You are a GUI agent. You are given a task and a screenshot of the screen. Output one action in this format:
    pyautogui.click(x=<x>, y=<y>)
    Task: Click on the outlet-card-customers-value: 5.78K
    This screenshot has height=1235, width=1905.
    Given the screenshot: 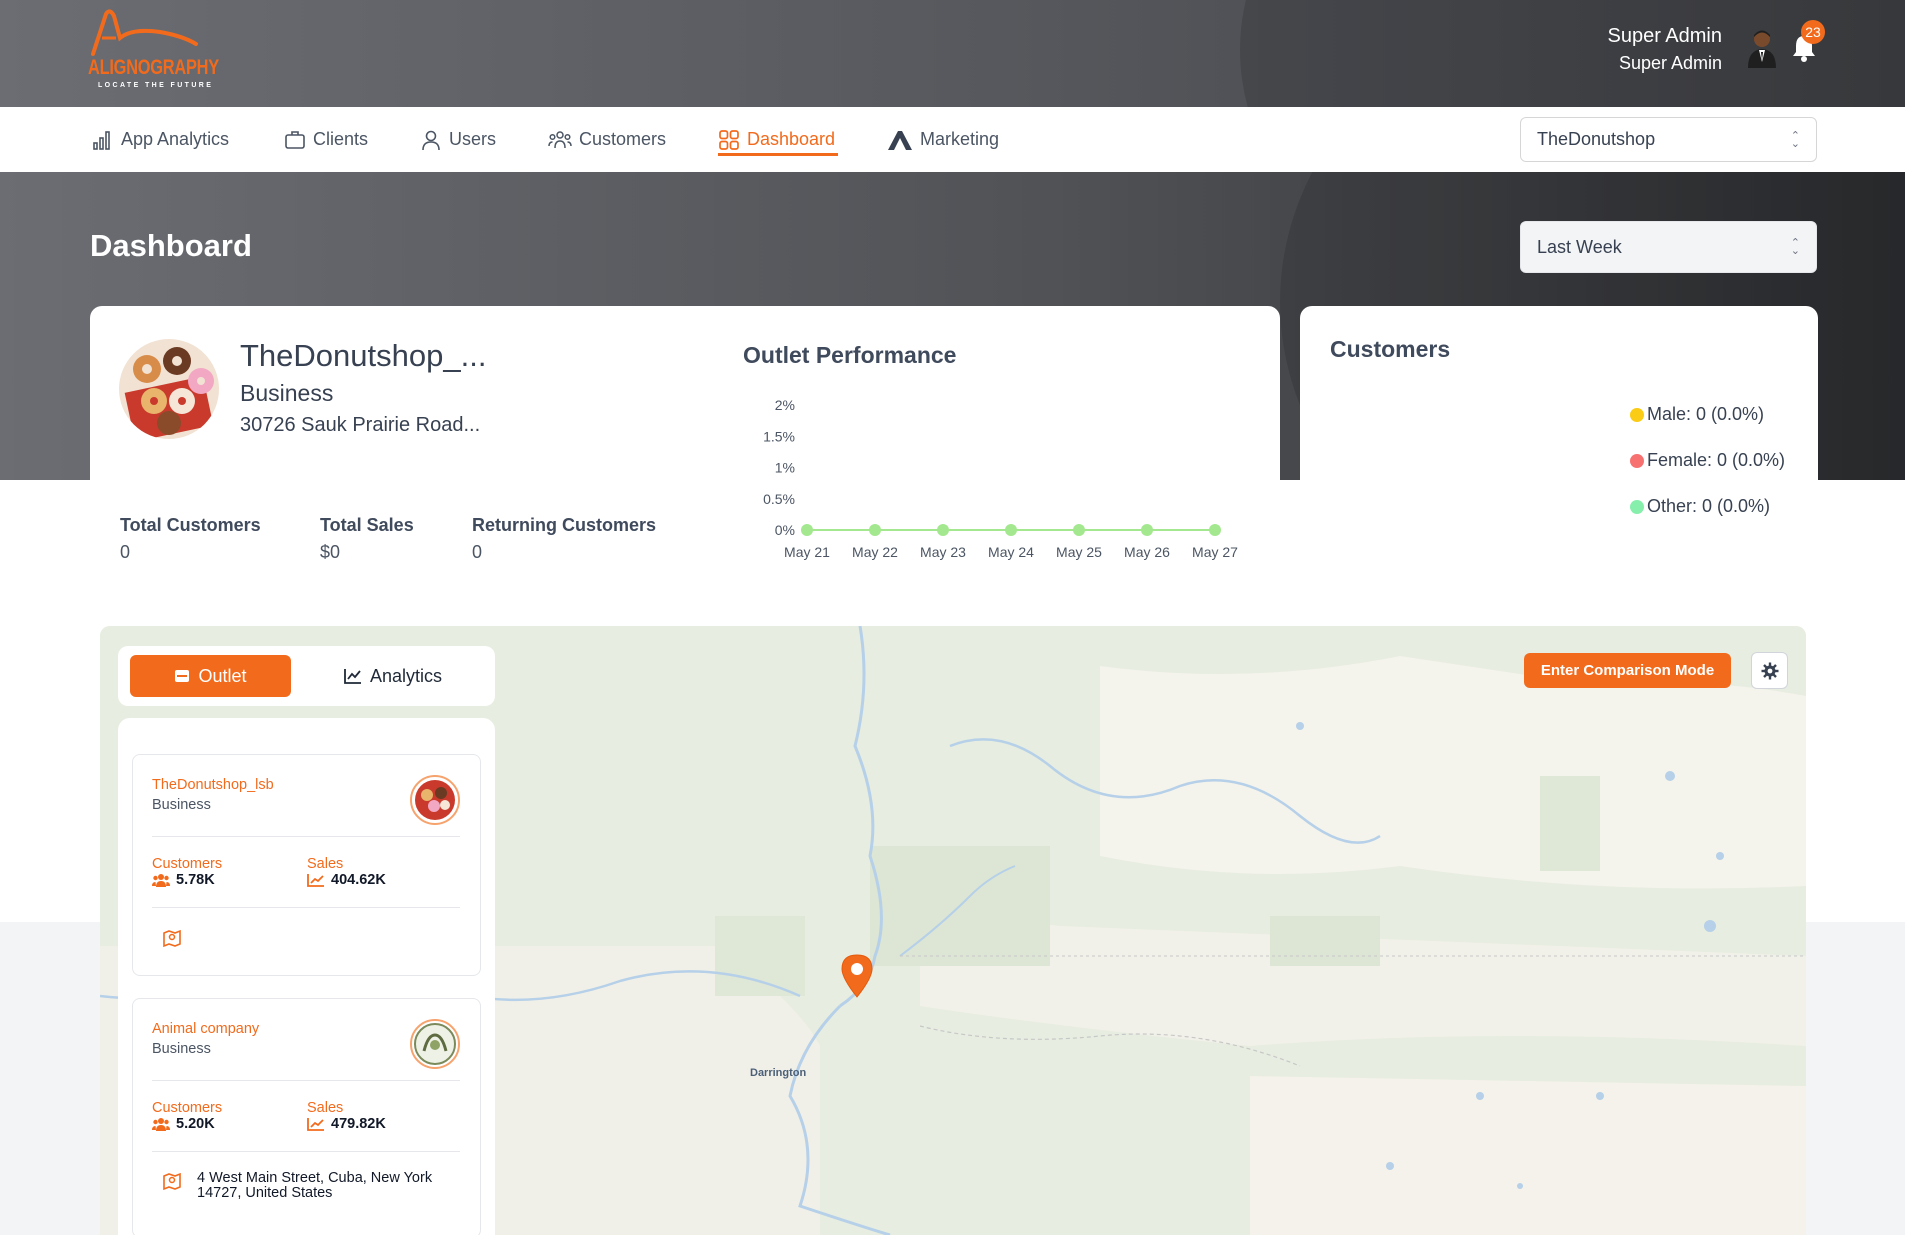 What is the action you would take?
    pyautogui.click(x=183, y=880)
    